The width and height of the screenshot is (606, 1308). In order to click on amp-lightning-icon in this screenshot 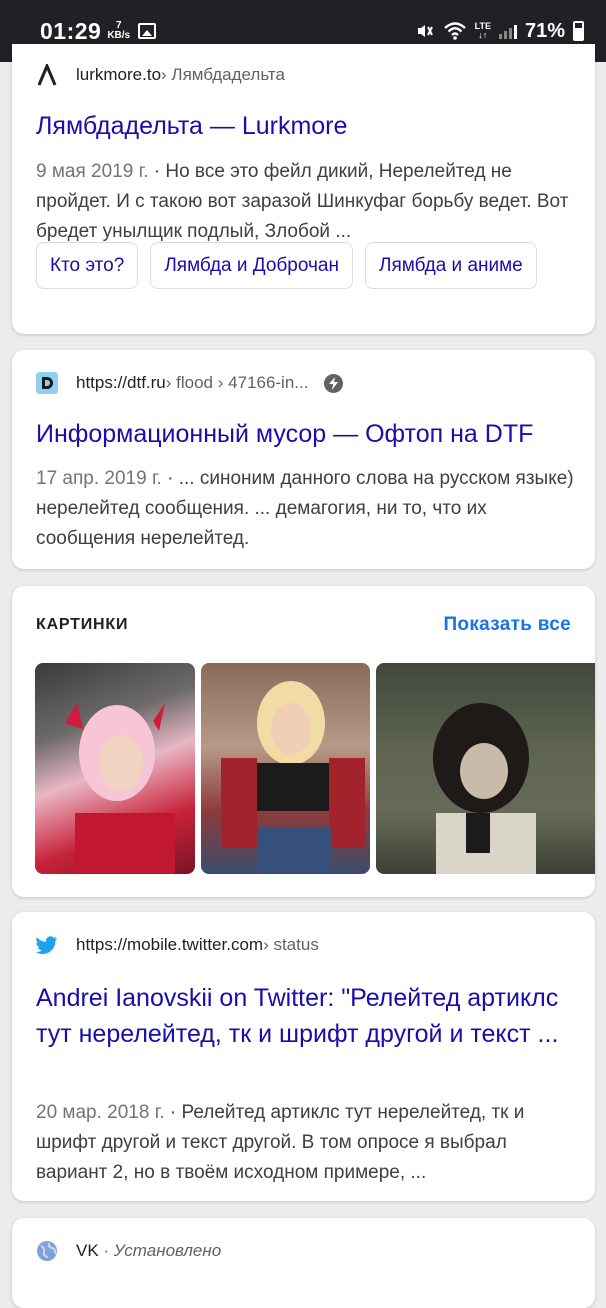, I will do `click(334, 383)`.